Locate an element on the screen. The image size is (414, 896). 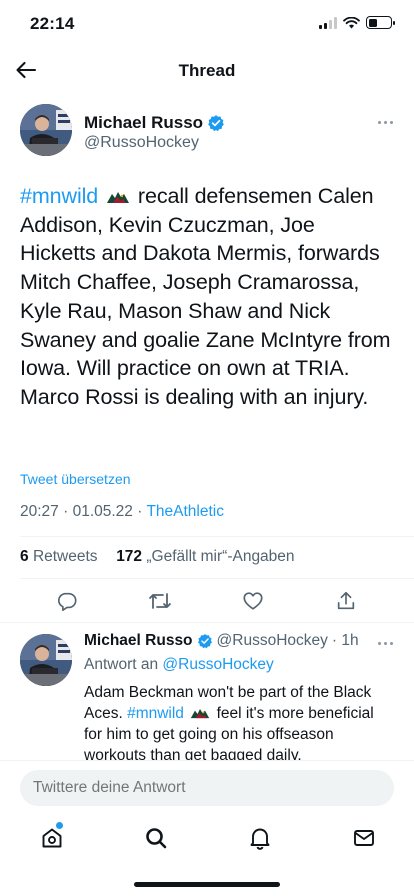
tab-search is located at coordinates (156, 838).